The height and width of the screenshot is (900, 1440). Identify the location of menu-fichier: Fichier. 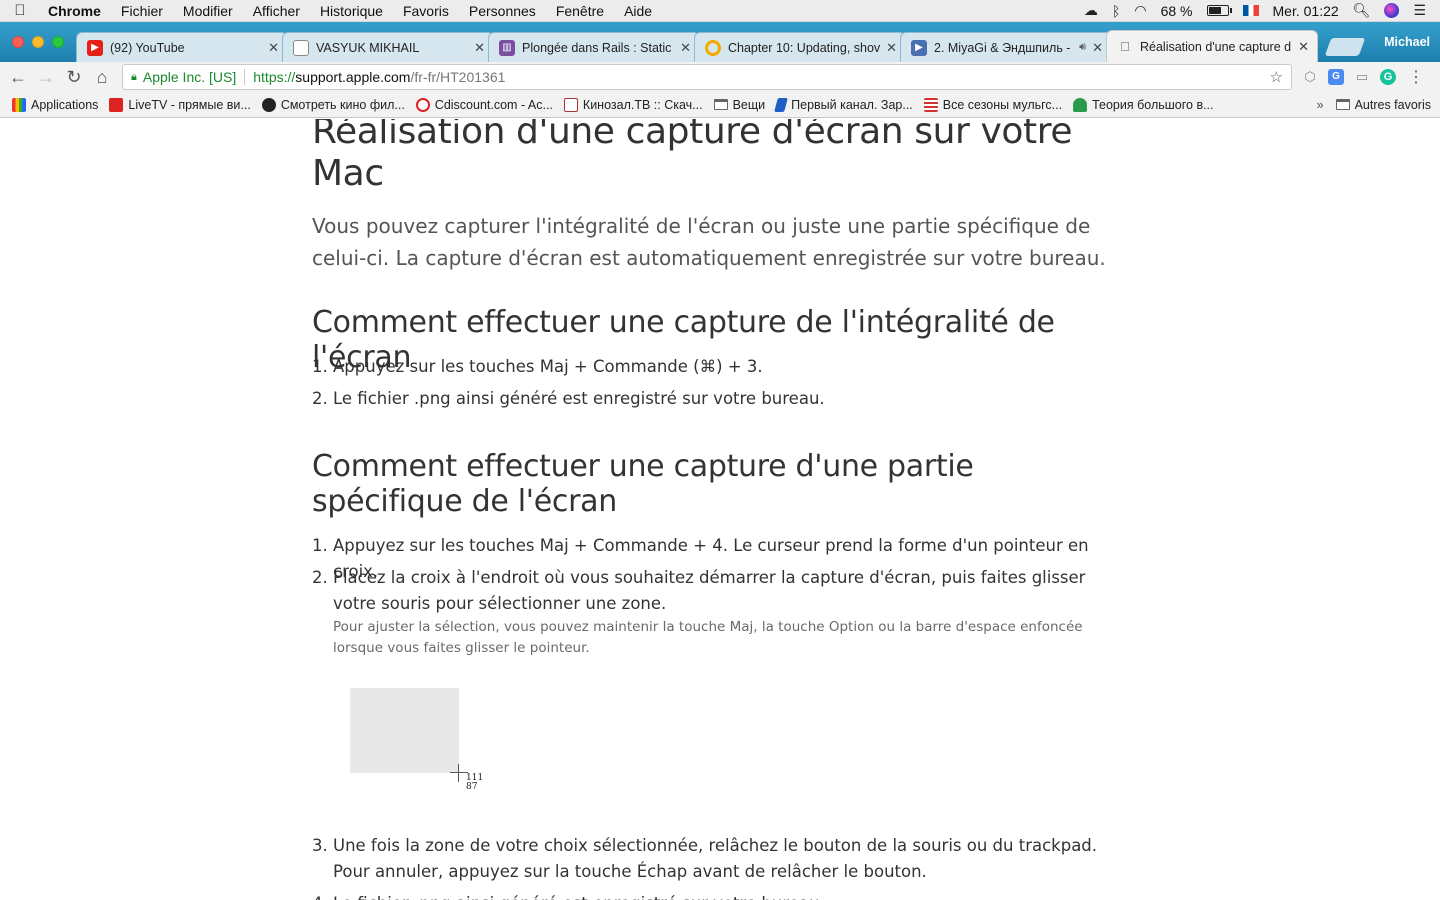
(142, 11).